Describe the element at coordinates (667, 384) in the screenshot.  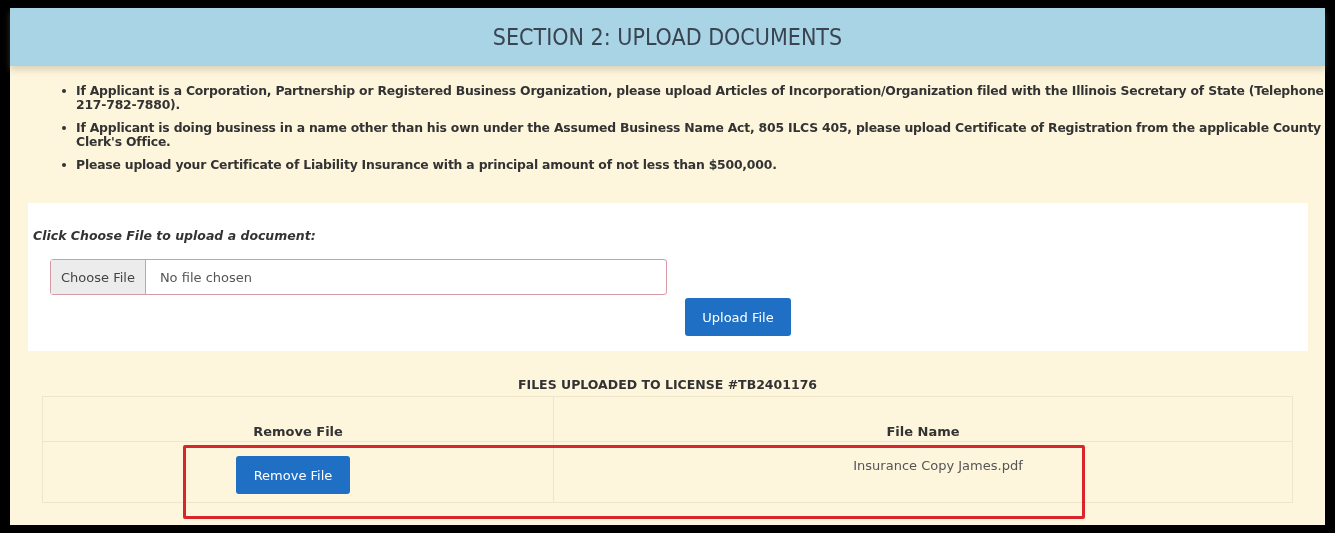
I see `table-caption: FILES UPLOADED TO LICENSE #TB2401176` at that location.